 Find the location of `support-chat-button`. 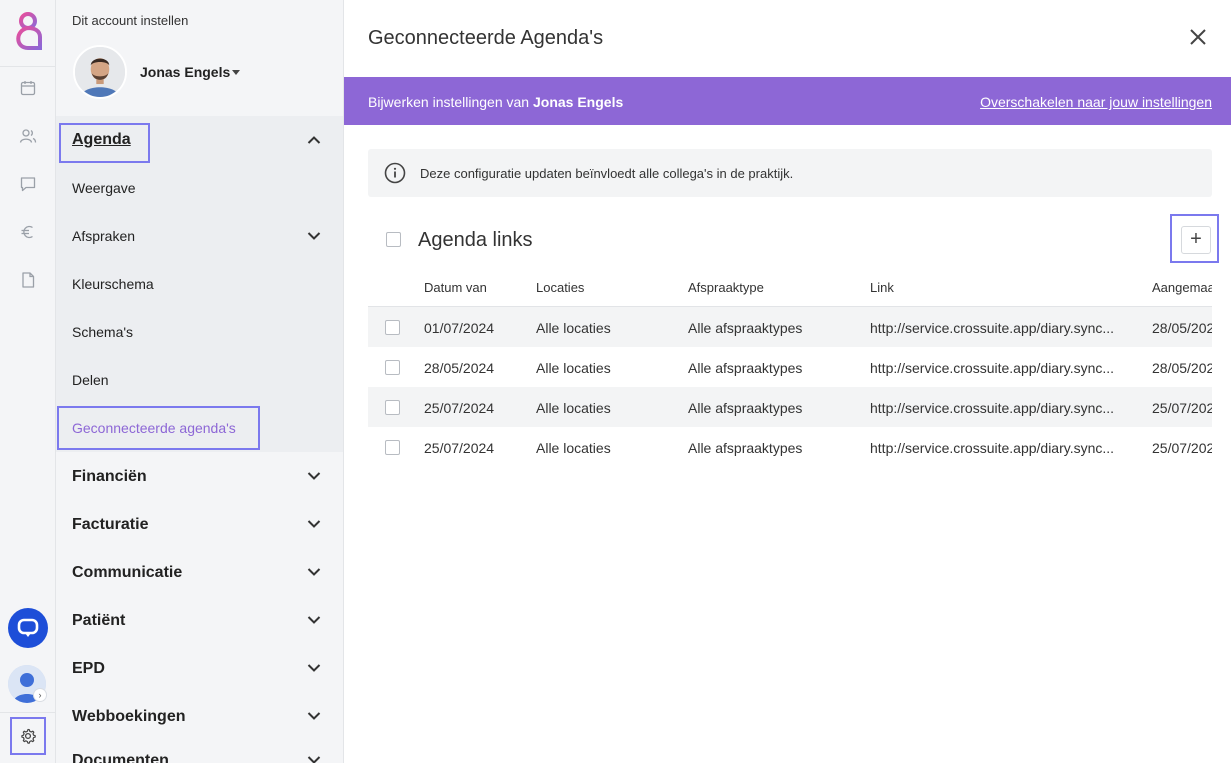

support-chat-button is located at coordinates (28, 628).